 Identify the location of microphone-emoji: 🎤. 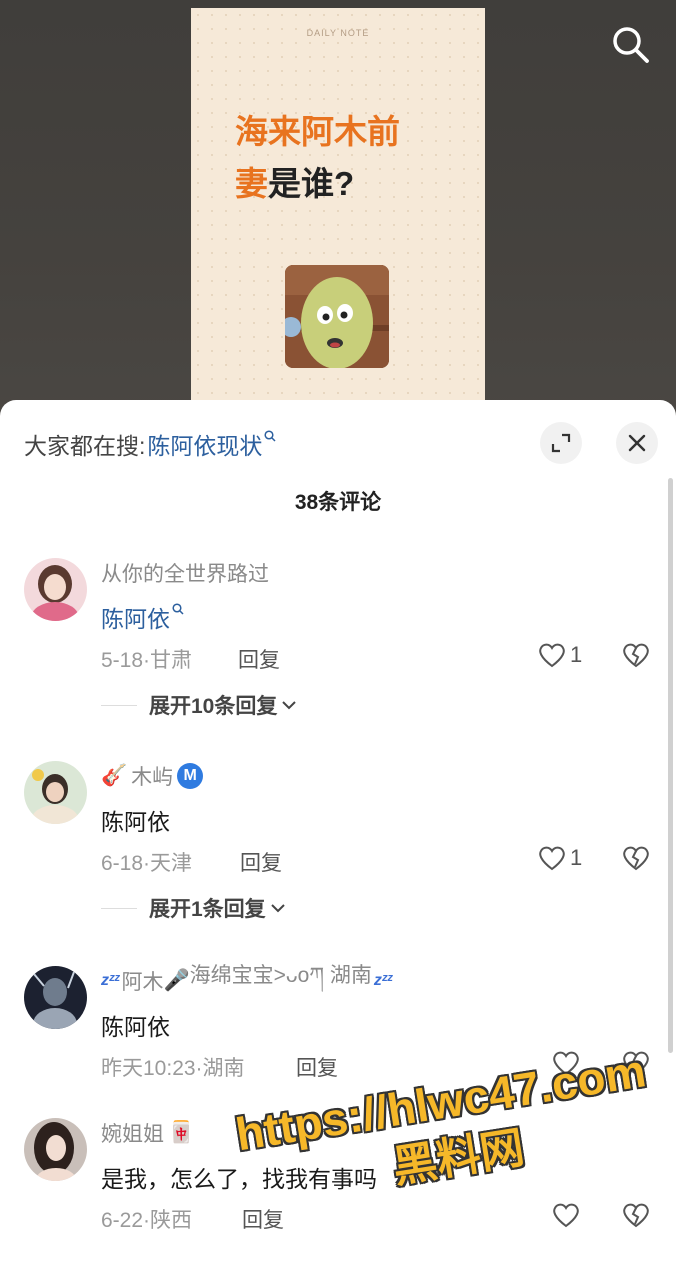
(176, 980).